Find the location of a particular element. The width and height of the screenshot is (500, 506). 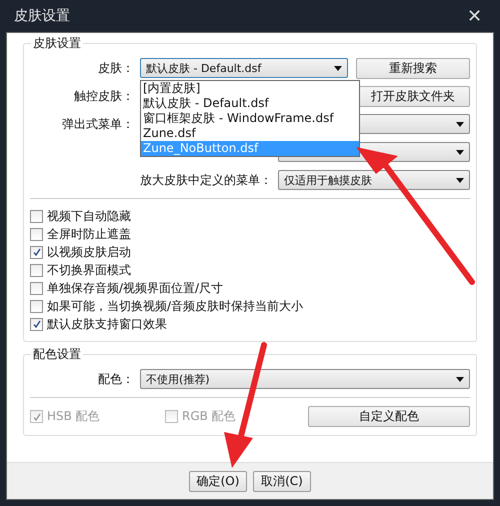

checkbox-label: 全屏时防止遮盖 is located at coordinates (89, 234).